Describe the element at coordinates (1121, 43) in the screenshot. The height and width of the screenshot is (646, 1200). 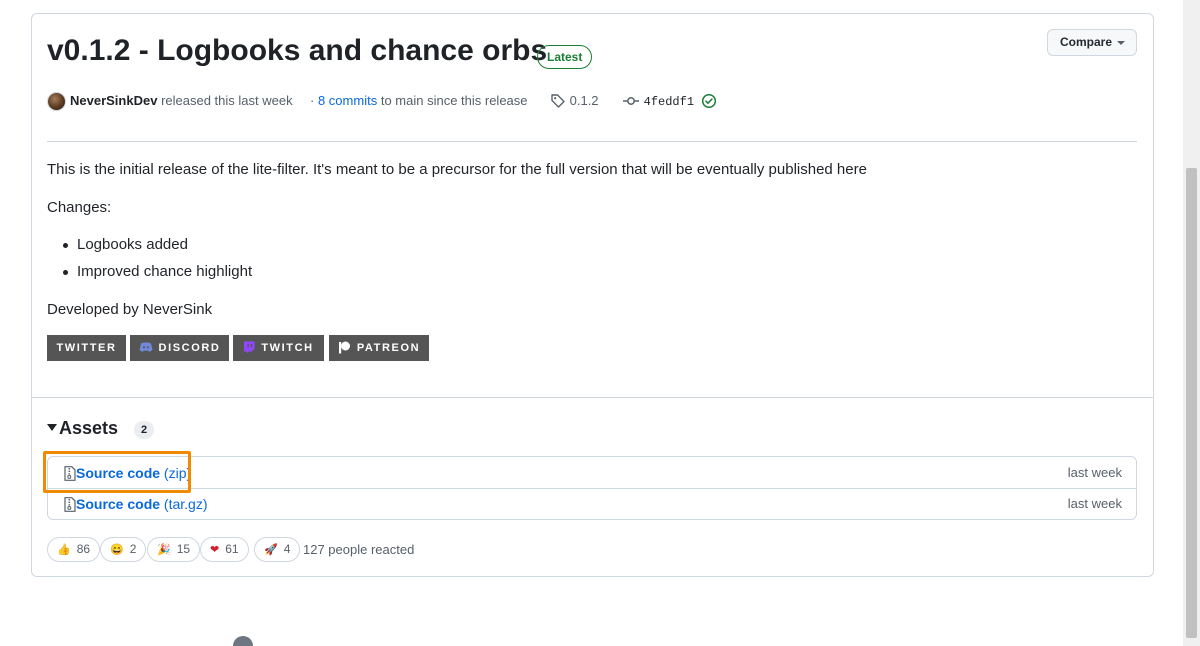
I see `chevron-down-icon` at that location.